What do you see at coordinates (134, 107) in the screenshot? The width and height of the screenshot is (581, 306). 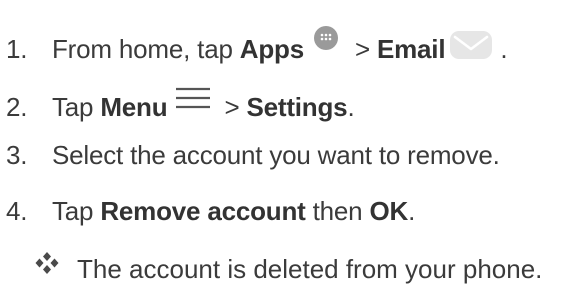 I see `menu-label: Menu` at bounding box center [134, 107].